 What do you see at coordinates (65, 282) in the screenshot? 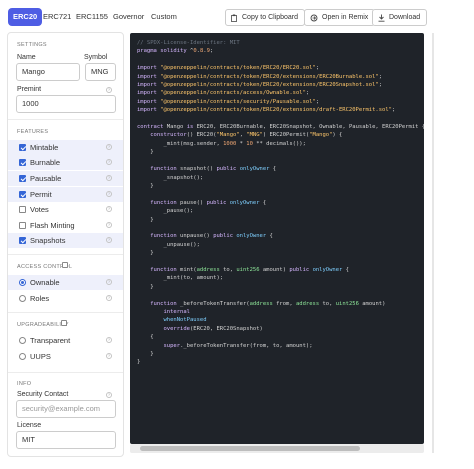
I see `access-ownable: Ownable ?` at bounding box center [65, 282].